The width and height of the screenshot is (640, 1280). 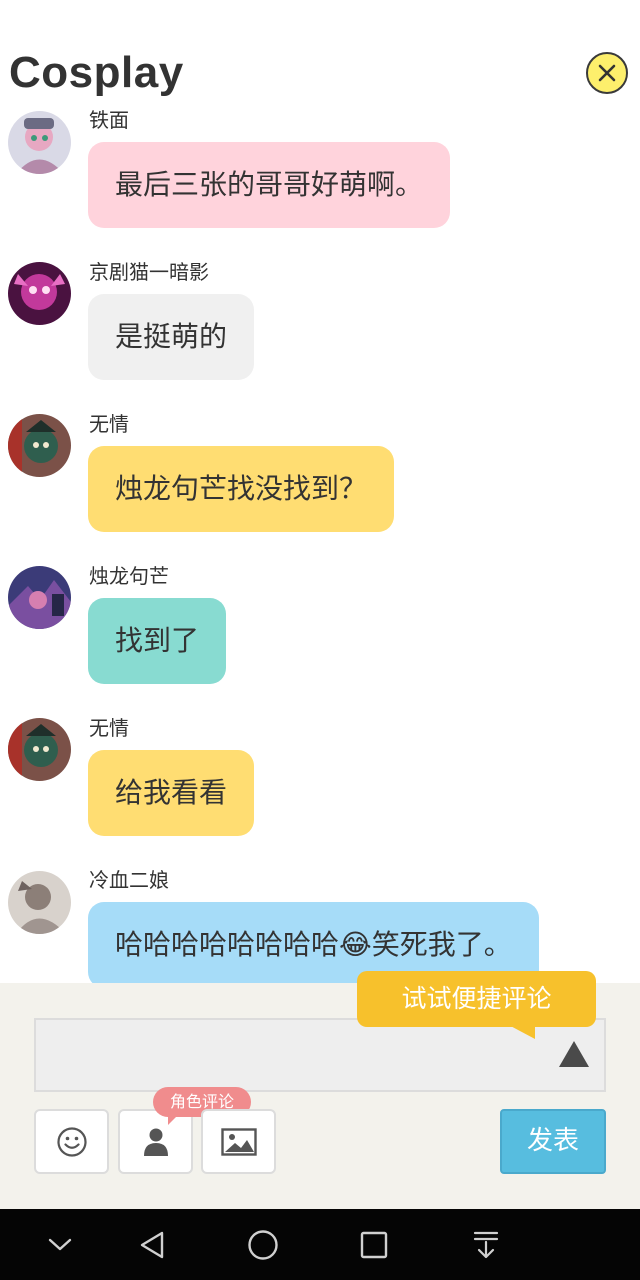 I want to click on person-icon, so click(x=155, y=1142).